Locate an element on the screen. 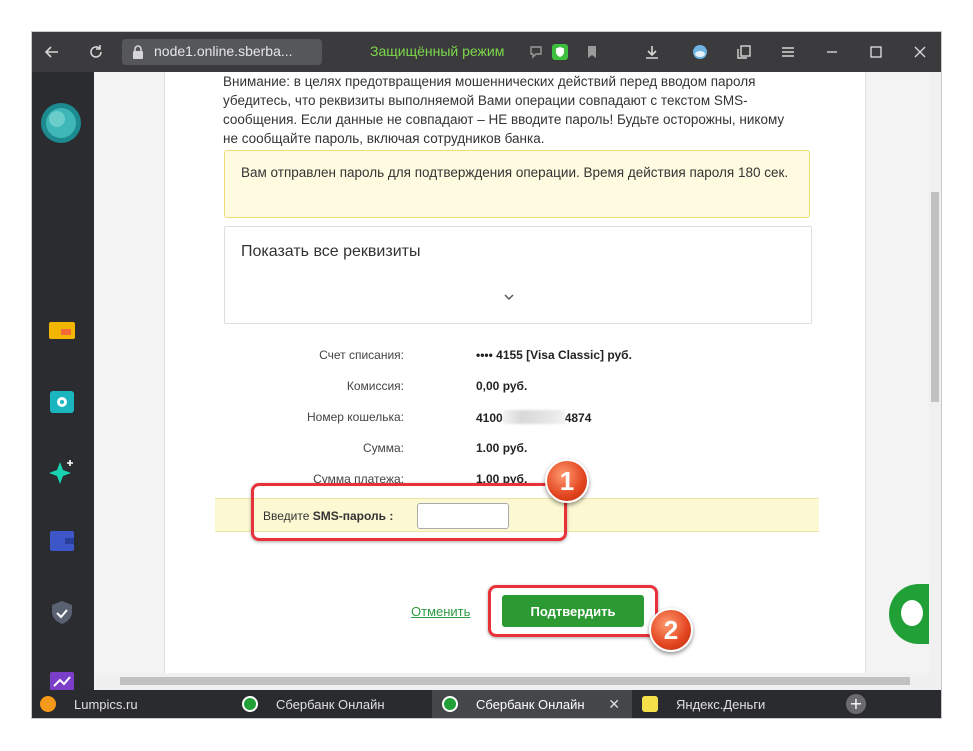 The height and width of the screenshot is (751, 973). menu-icon is located at coordinates (788, 52).